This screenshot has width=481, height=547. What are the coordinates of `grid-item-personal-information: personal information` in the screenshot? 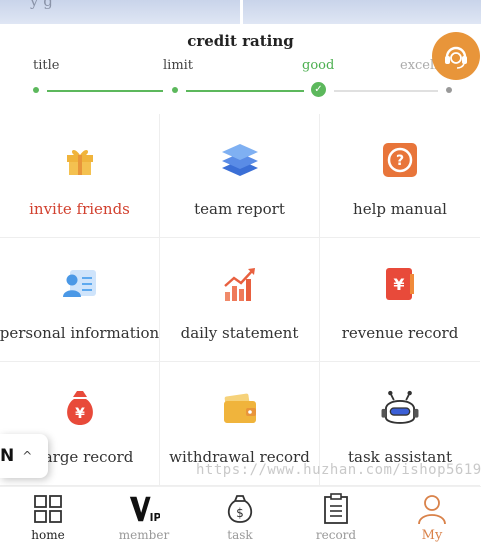 It's located at (80, 300).